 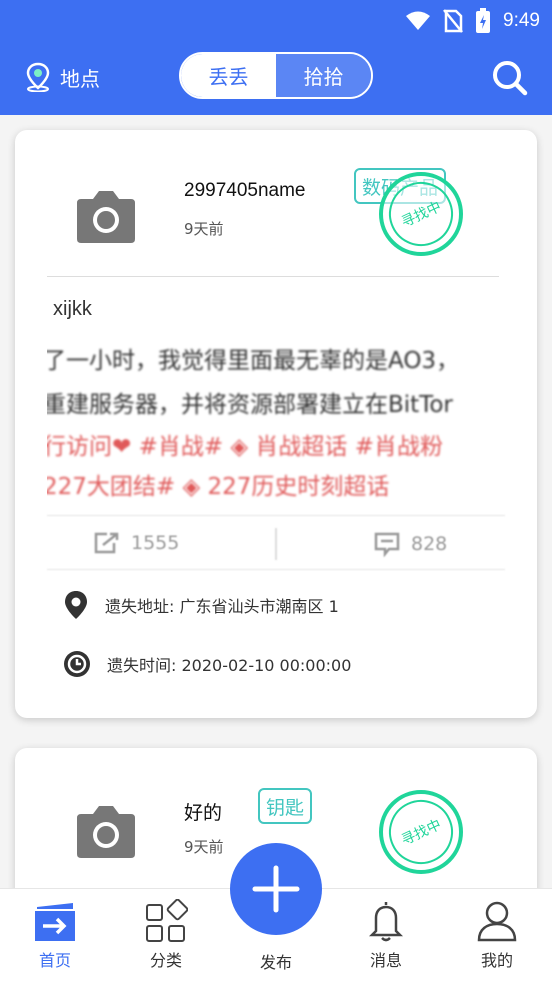 What do you see at coordinates (218, 487) in the screenshot?
I see `image-text-line: 227大团结# ◈ 227历史时刻超话` at bounding box center [218, 487].